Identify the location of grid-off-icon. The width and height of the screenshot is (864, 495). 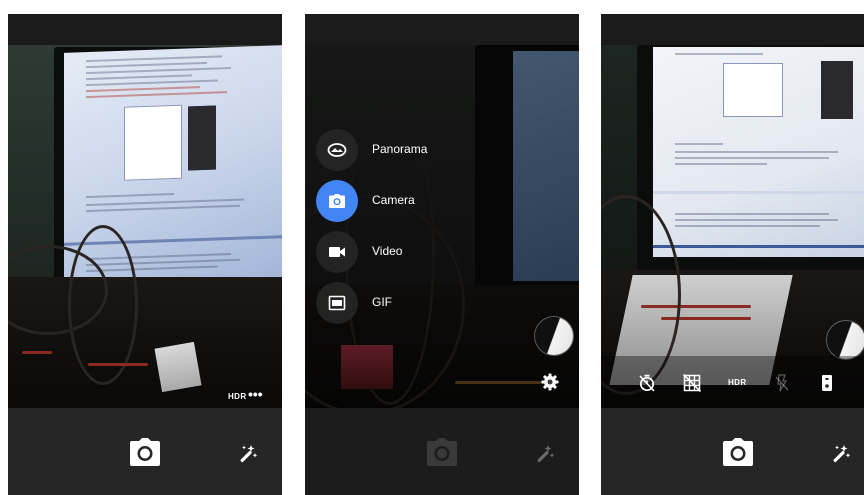
(692, 383).